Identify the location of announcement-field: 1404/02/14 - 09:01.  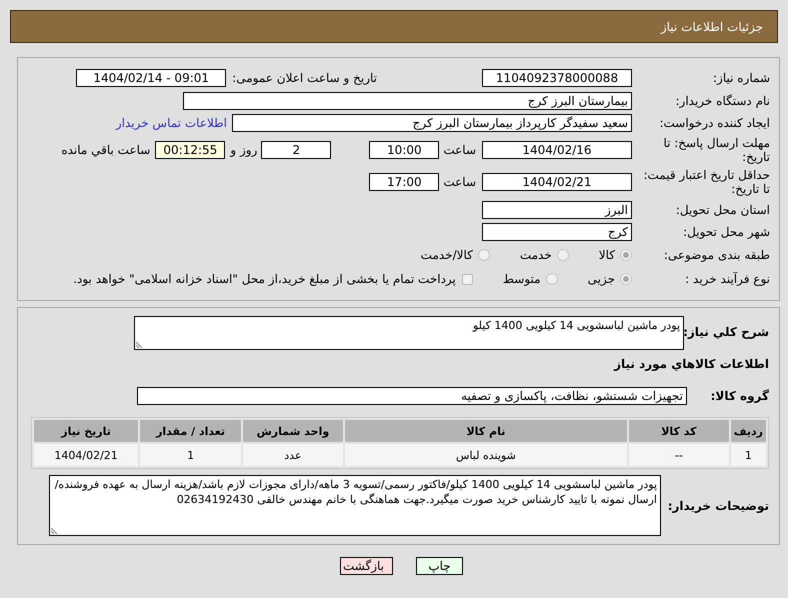
(151, 78).